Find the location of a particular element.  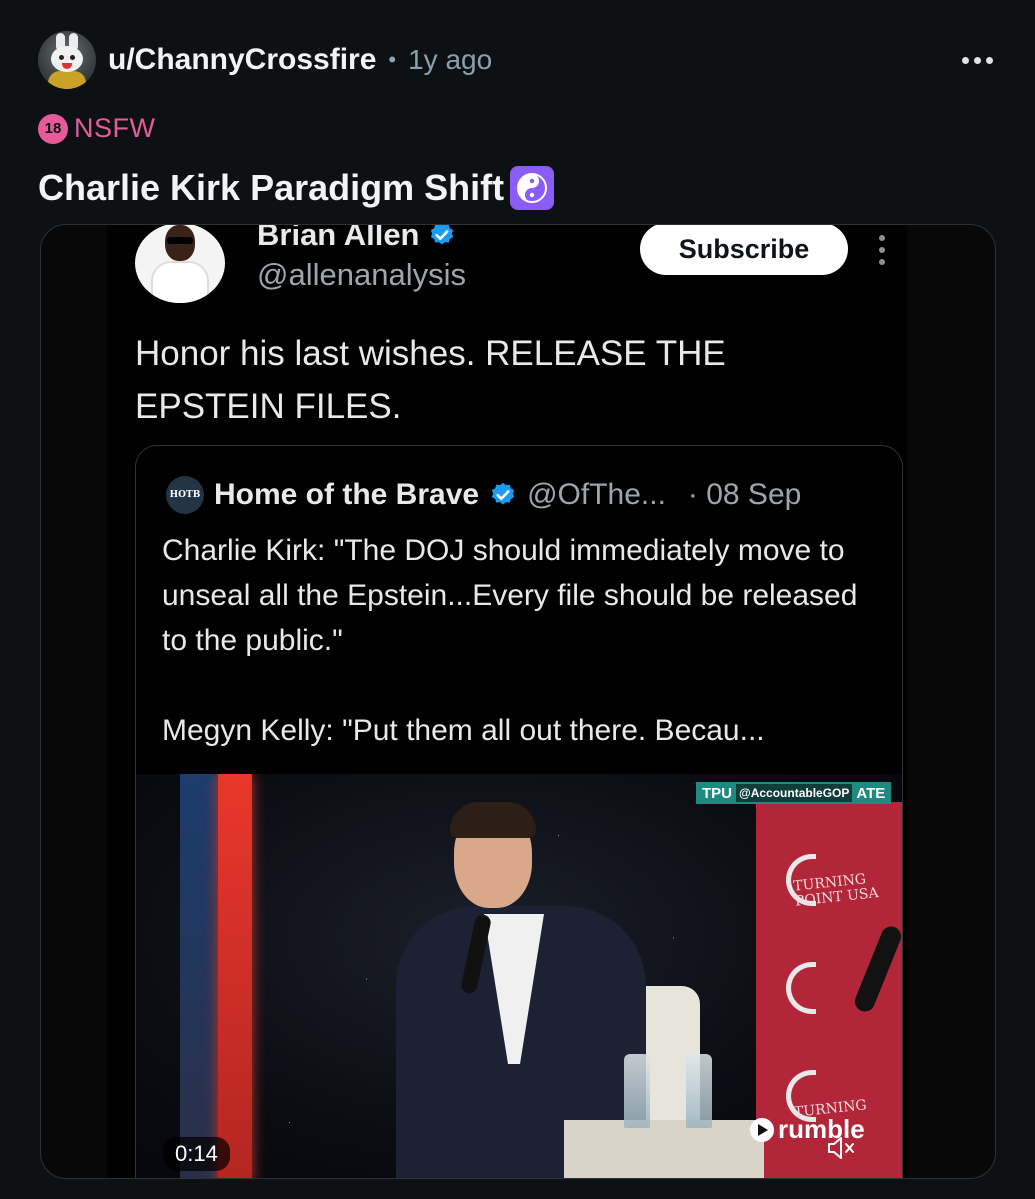

tweet-author-name: Brian Allen is located at coordinates (356, 238).